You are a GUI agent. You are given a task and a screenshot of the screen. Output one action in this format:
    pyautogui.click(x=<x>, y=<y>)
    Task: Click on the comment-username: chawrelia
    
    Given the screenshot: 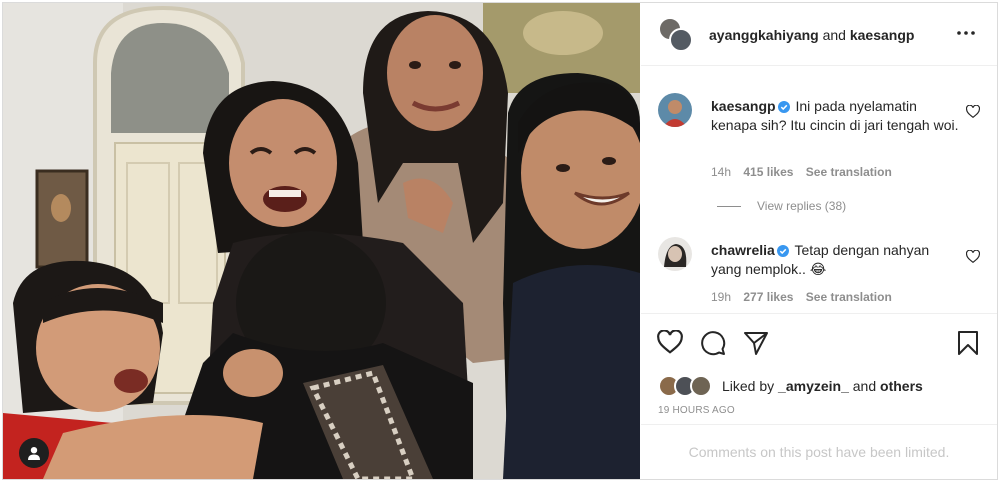 What is the action you would take?
    pyautogui.click(x=743, y=250)
    